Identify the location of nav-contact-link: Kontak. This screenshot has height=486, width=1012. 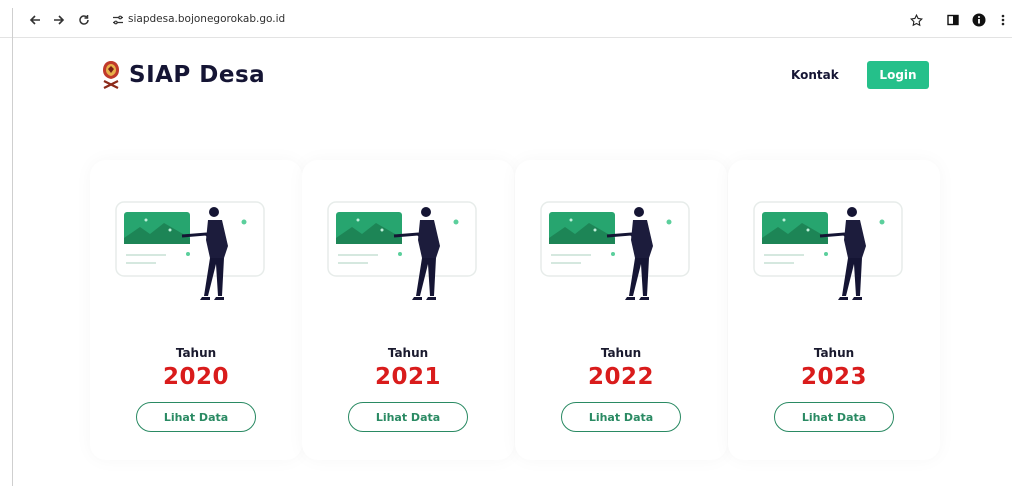
(815, 75).